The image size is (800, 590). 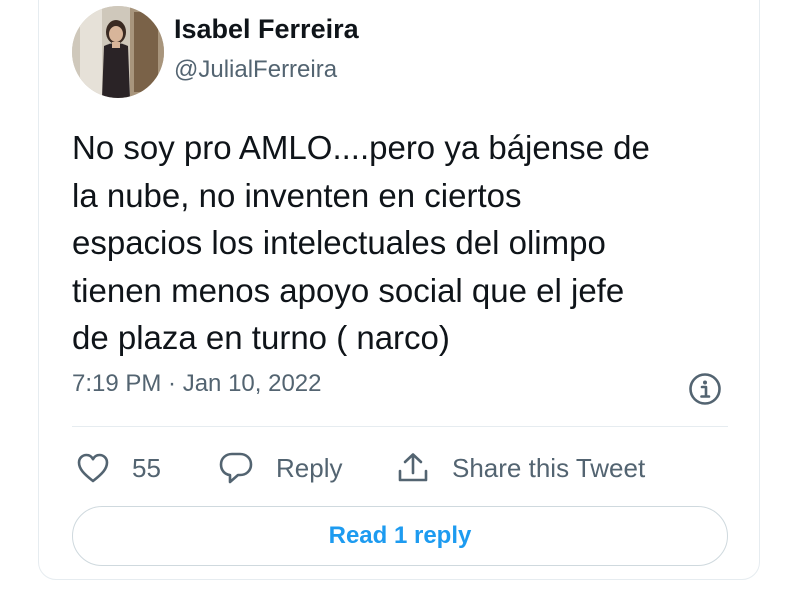 What do you see at coordinates (236, 468) in the screenshot?
I see `speech-bubble-icon` at bounding box center [236, 468].